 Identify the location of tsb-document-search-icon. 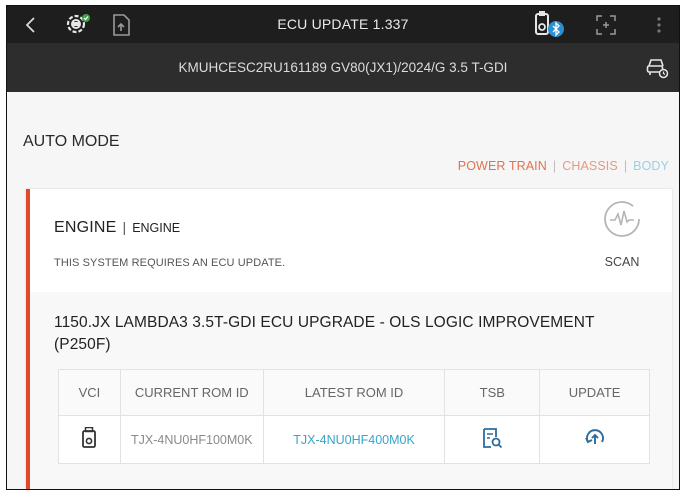
(492, 439).